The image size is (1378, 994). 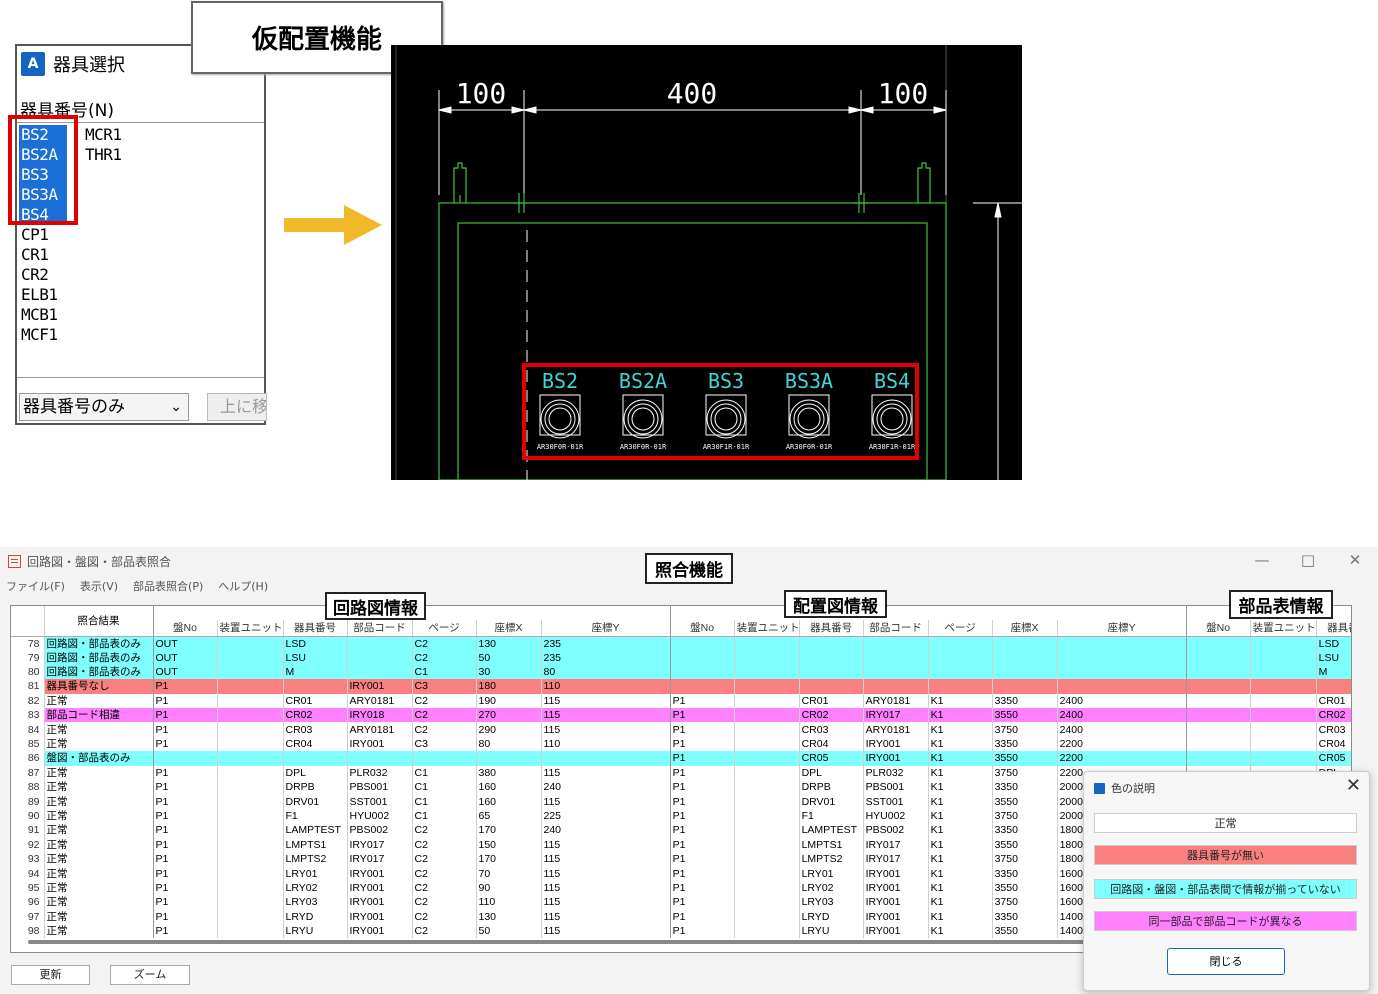 I want to click on horizontal-scrollbar, so click(x=558, y=942).